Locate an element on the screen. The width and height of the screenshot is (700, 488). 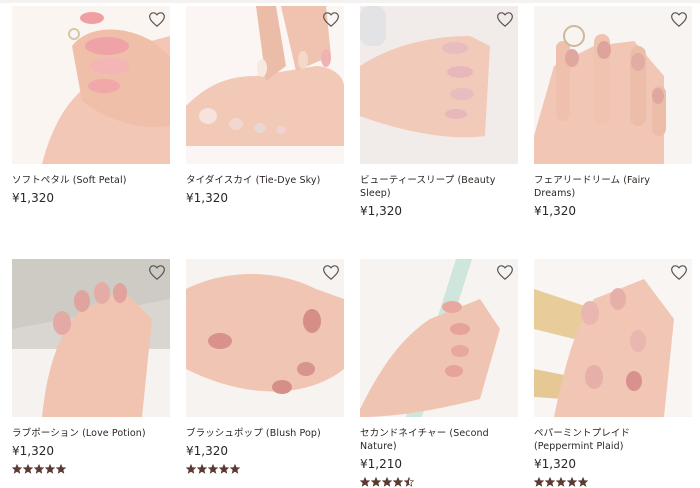
product-name: ペパーミントプレイド (Peppermint Plaid) is located at coordinates (613, 440).